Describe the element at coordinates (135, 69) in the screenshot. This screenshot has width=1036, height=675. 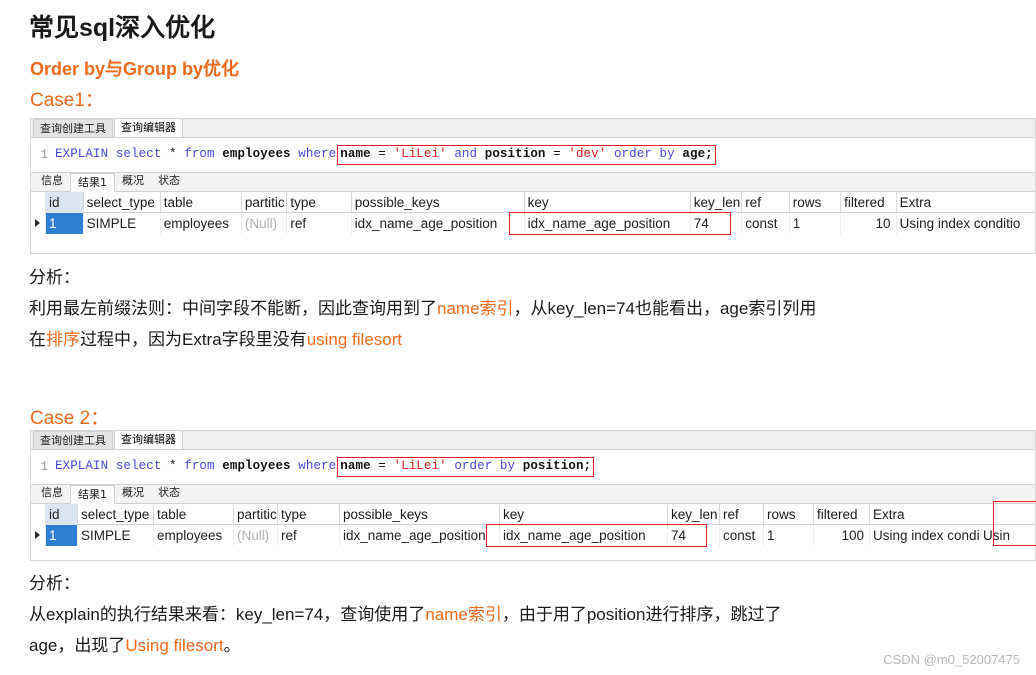
I see `page-subtitle: Order by与Group by优化` at that location.